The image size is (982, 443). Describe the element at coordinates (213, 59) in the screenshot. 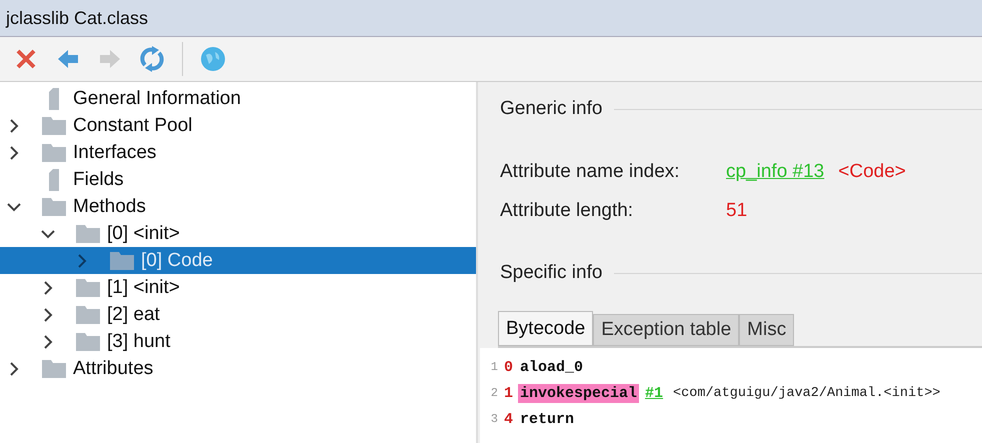

I see `globe-icon` at that location.